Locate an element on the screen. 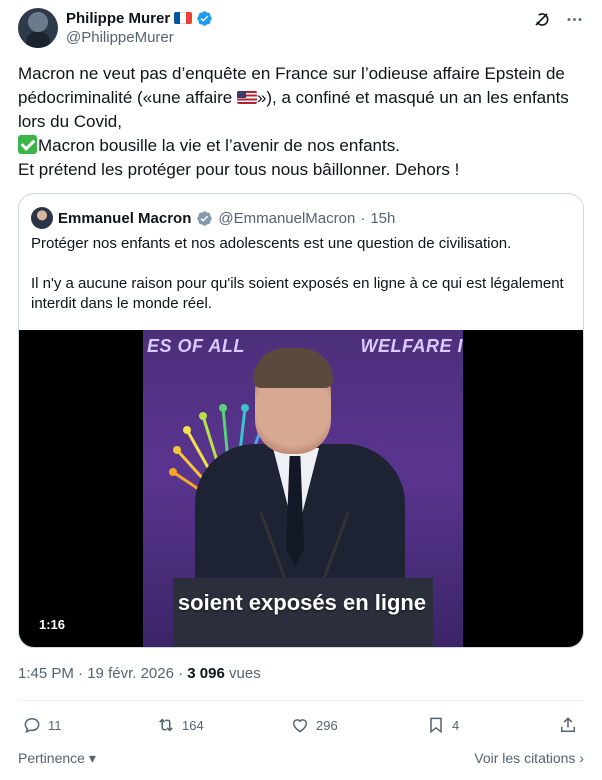 The image size is (602, 780). video-banner-right: WELFARE I is located at coordinates (411, 346).